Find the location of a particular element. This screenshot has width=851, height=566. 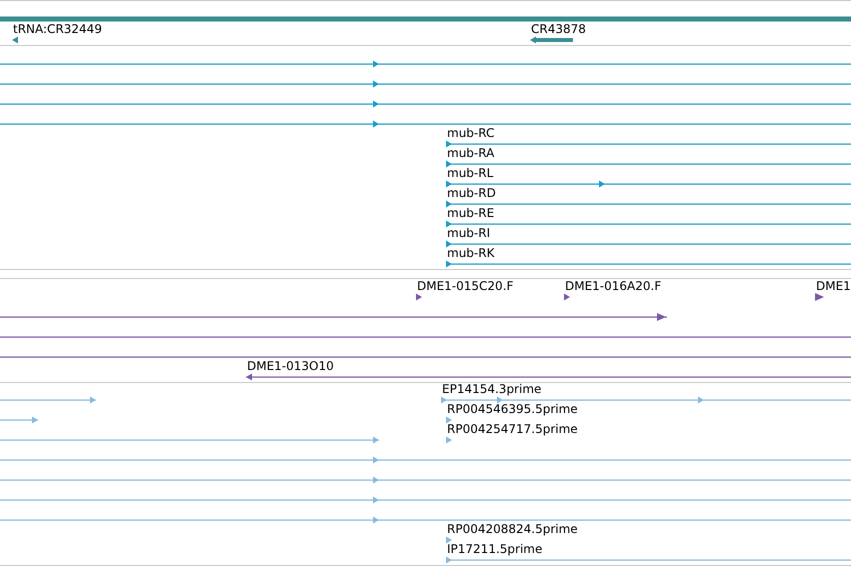

feature-label: DME1-016A20.F is located at coordinates (613, 286).